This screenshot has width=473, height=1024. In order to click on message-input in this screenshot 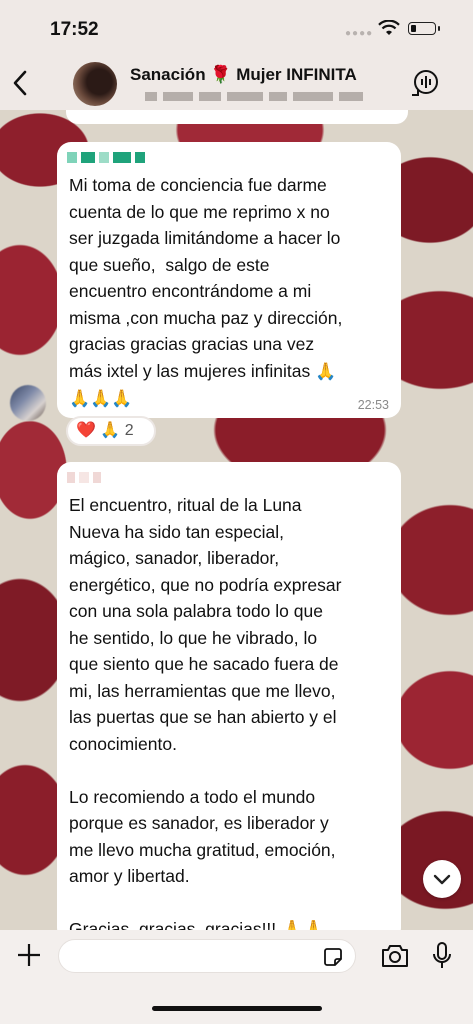, I will do `click(207, 956)`.